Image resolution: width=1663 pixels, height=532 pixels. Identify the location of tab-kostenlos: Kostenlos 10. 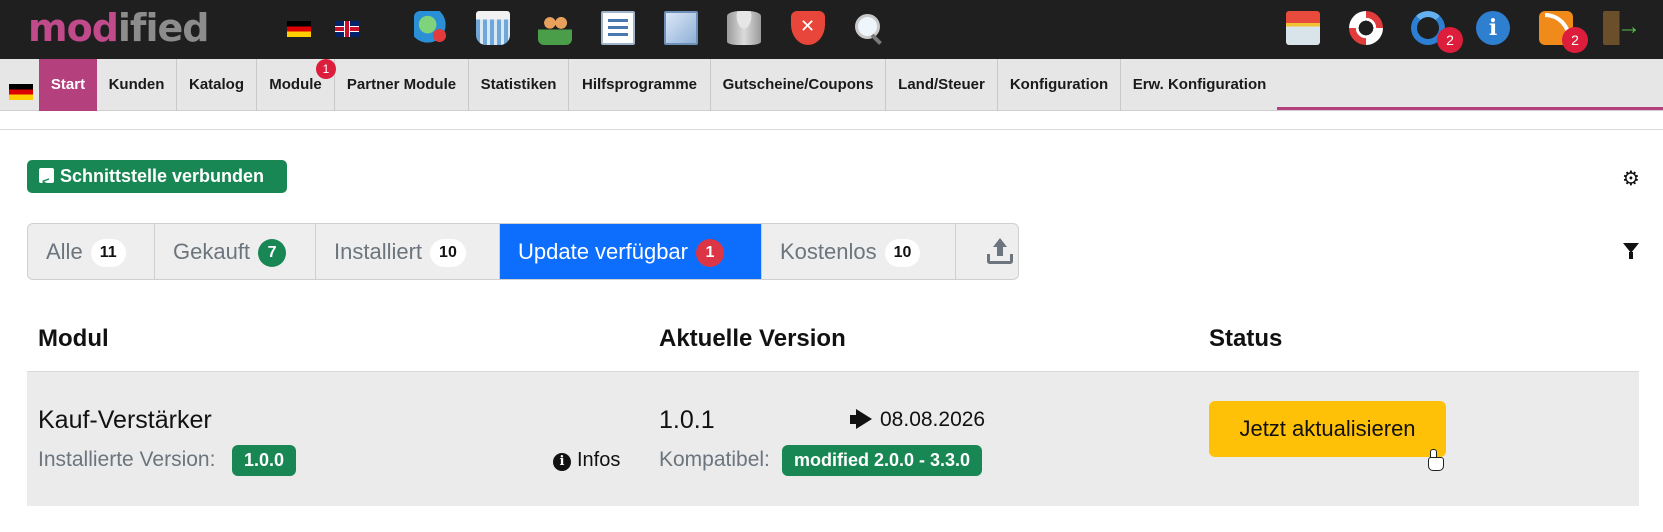
(859, 251).